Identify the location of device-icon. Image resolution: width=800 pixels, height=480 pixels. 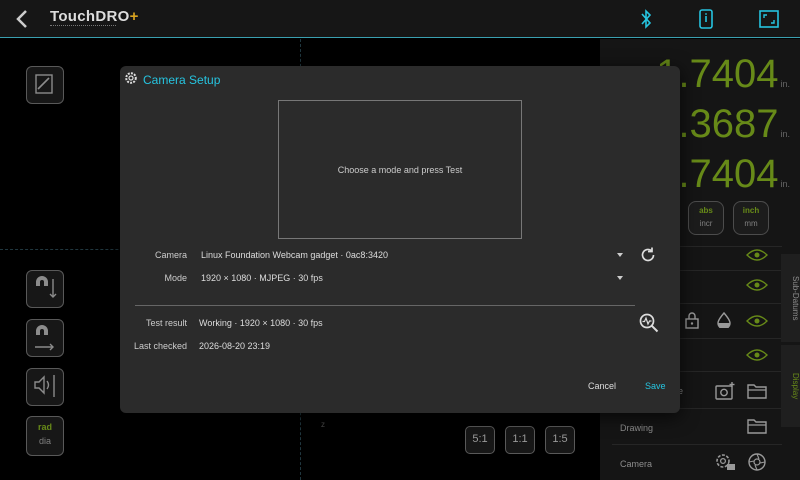
(706, 19).